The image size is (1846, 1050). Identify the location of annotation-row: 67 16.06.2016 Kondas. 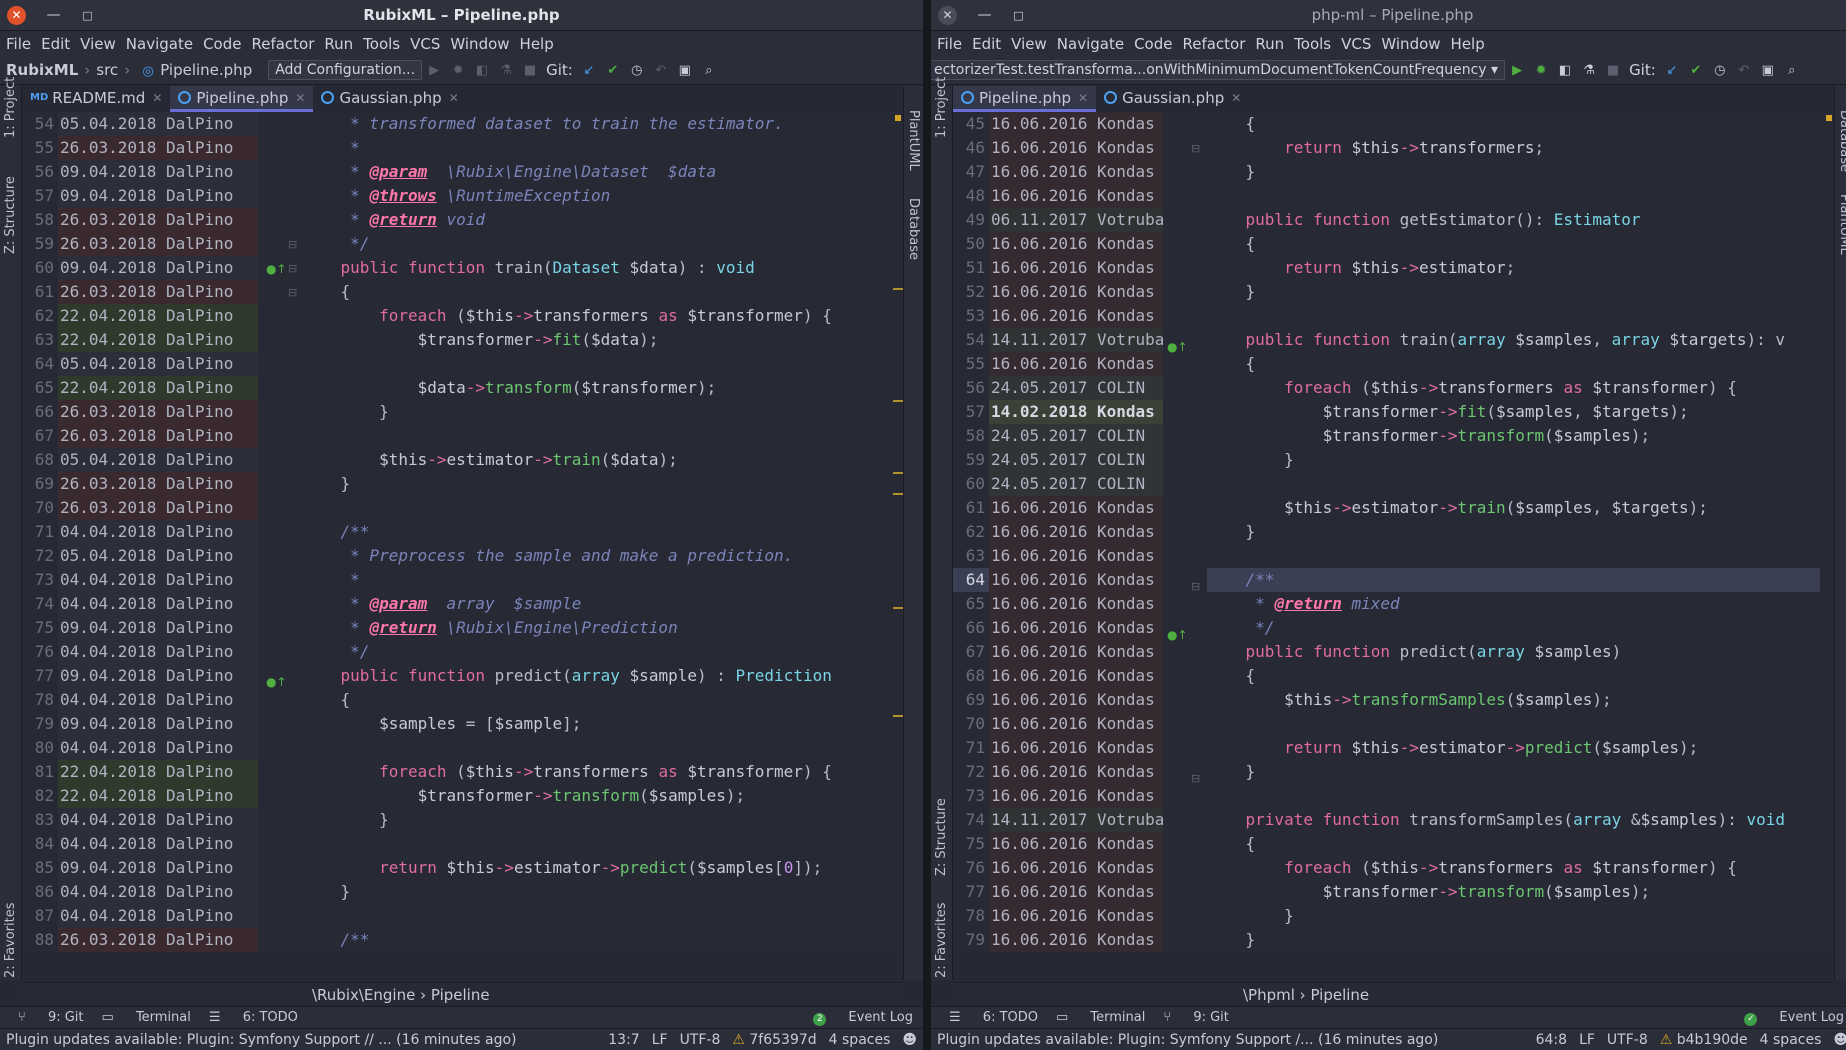
(1071, 652).